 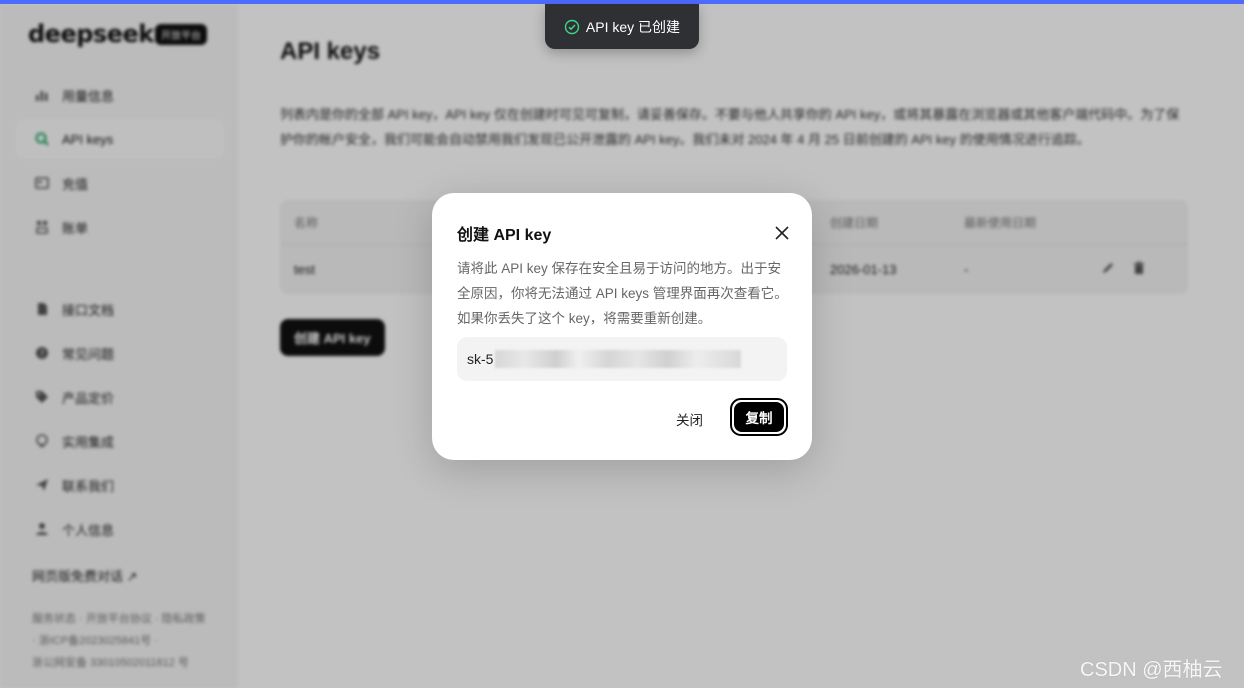 I want to click on close-icon, so click(x=782, y=233).